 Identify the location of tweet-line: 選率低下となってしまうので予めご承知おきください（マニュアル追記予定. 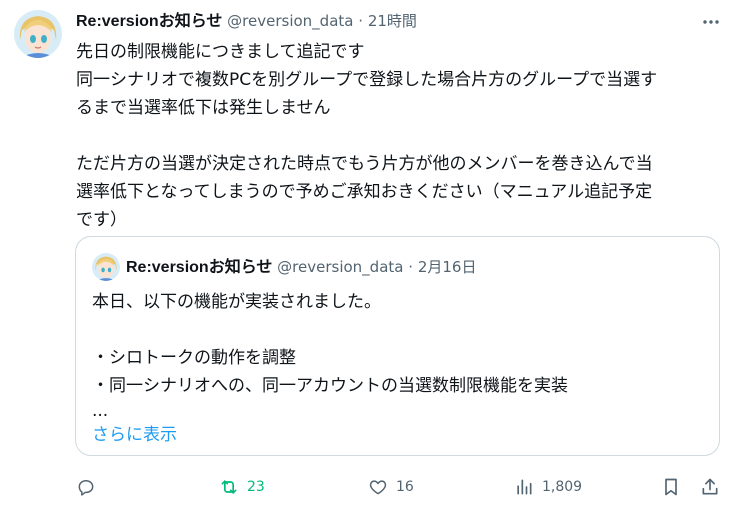
(364, 192).